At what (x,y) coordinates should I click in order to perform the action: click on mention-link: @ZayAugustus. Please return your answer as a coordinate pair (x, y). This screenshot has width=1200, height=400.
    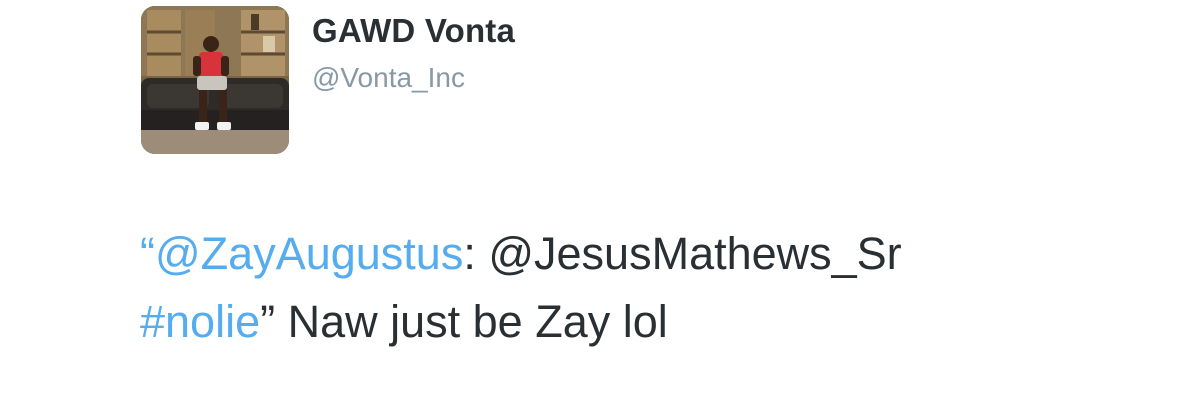
    Looking at the image, I should click on (309, 253).